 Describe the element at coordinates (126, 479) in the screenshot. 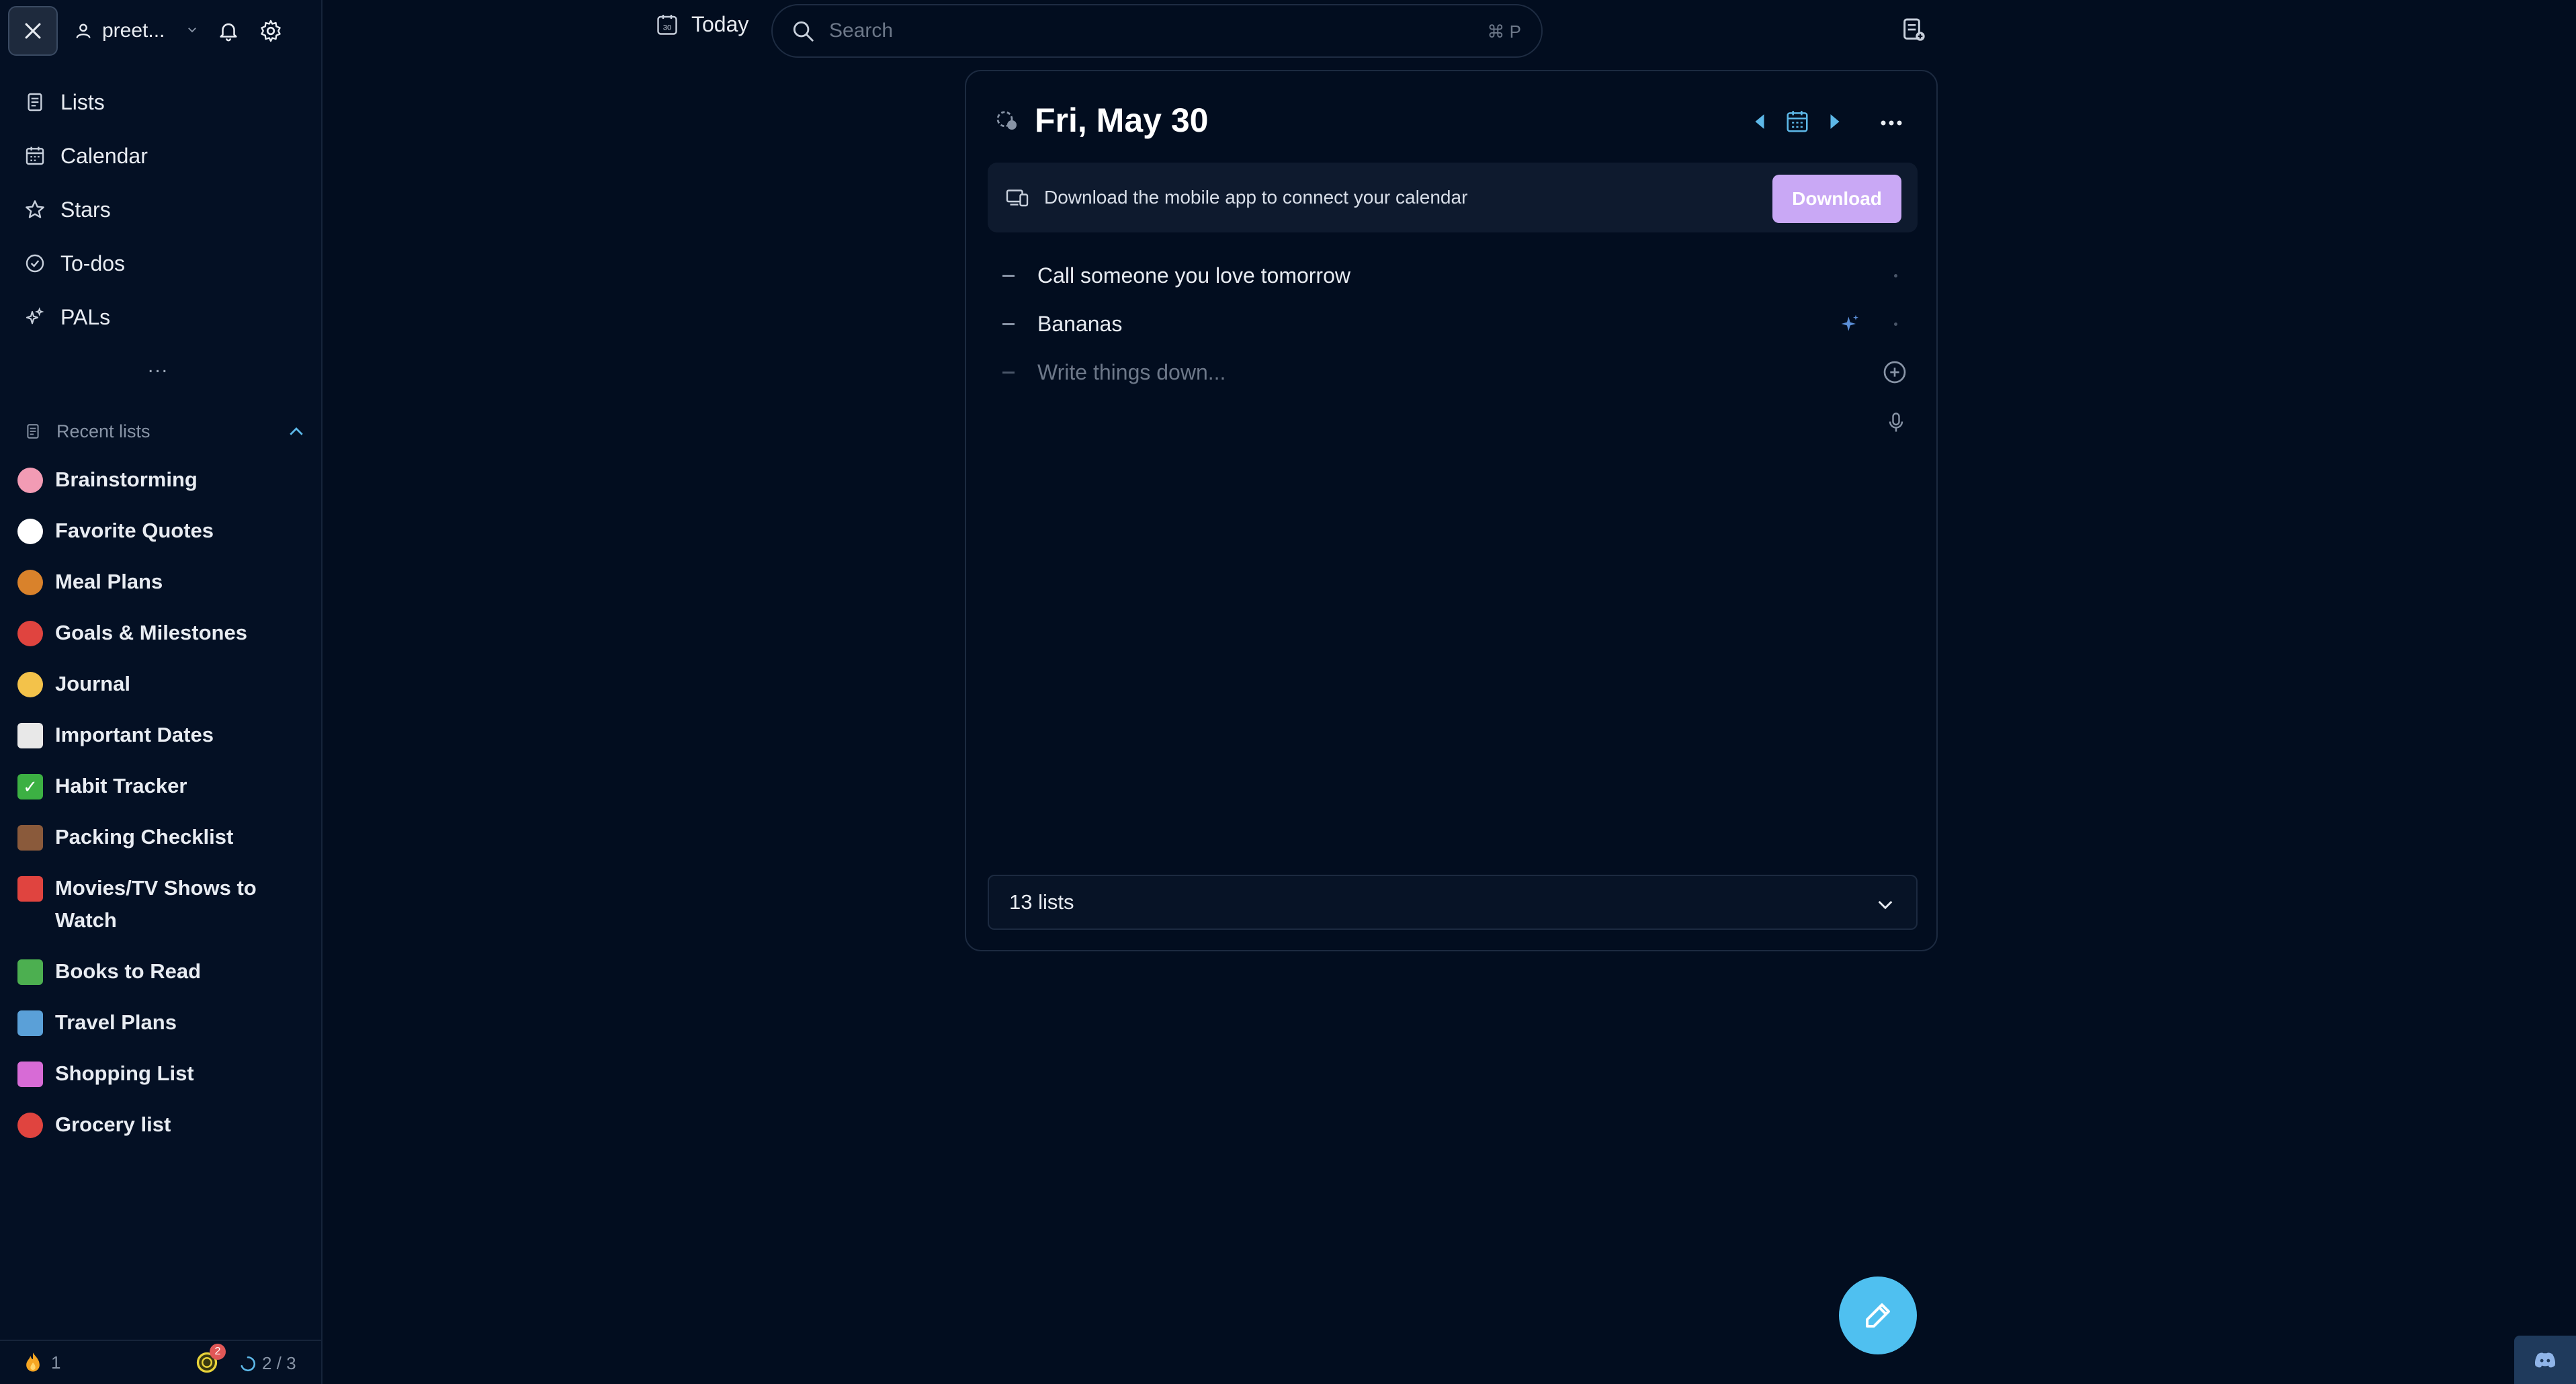

I see `list-label: Brainstorming` at that location.